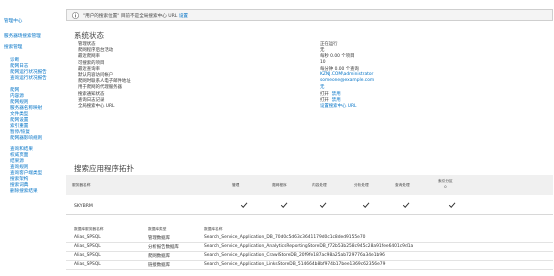  I want to click on status-value: 设置搜索中心 URL, so click(338, 106).